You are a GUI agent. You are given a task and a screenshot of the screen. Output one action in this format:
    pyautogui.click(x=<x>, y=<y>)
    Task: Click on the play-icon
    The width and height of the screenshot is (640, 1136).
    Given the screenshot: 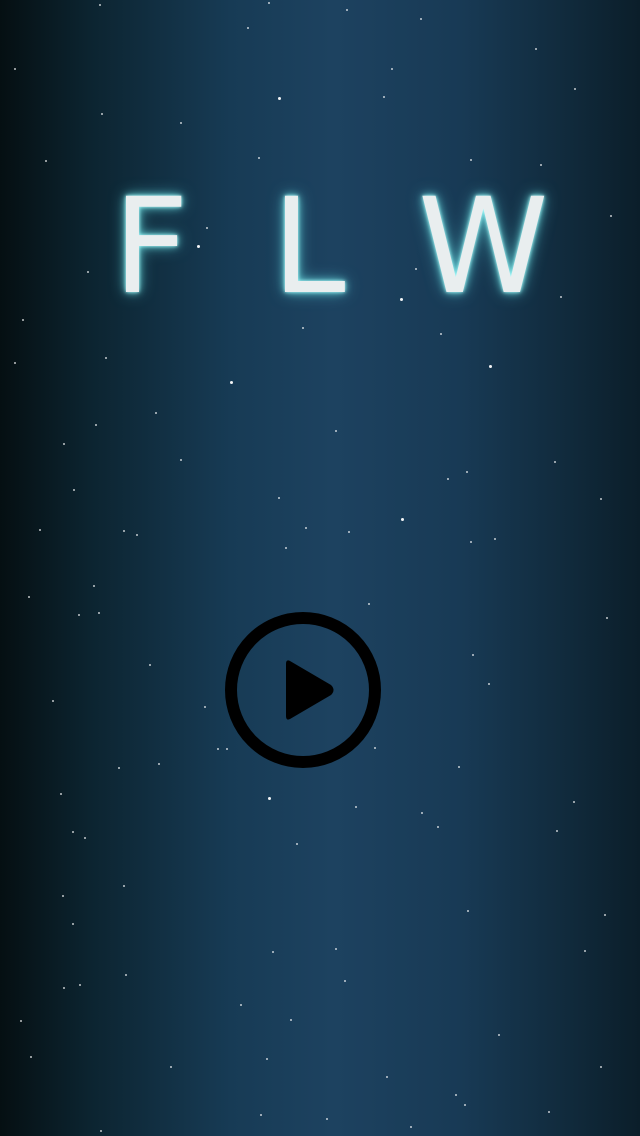 What is the action you would take?
    pyautogui.click(x=303, y=690)
    